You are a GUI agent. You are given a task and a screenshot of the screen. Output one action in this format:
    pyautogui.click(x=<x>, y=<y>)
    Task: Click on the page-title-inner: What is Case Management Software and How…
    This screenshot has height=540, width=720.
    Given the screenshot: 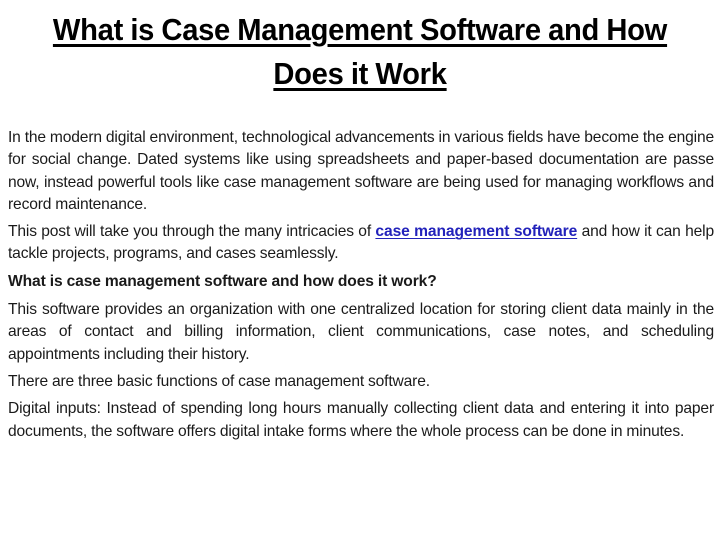 What is the action you would take?
    pyautogui.click(x=360, y=52)
    